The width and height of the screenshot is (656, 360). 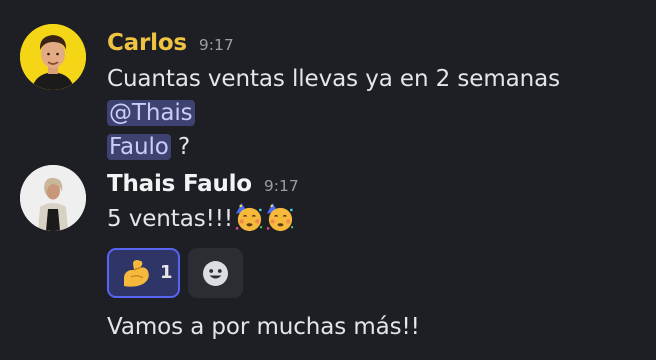 I want to click on avatar-carlos, so click(x=53, y=57).